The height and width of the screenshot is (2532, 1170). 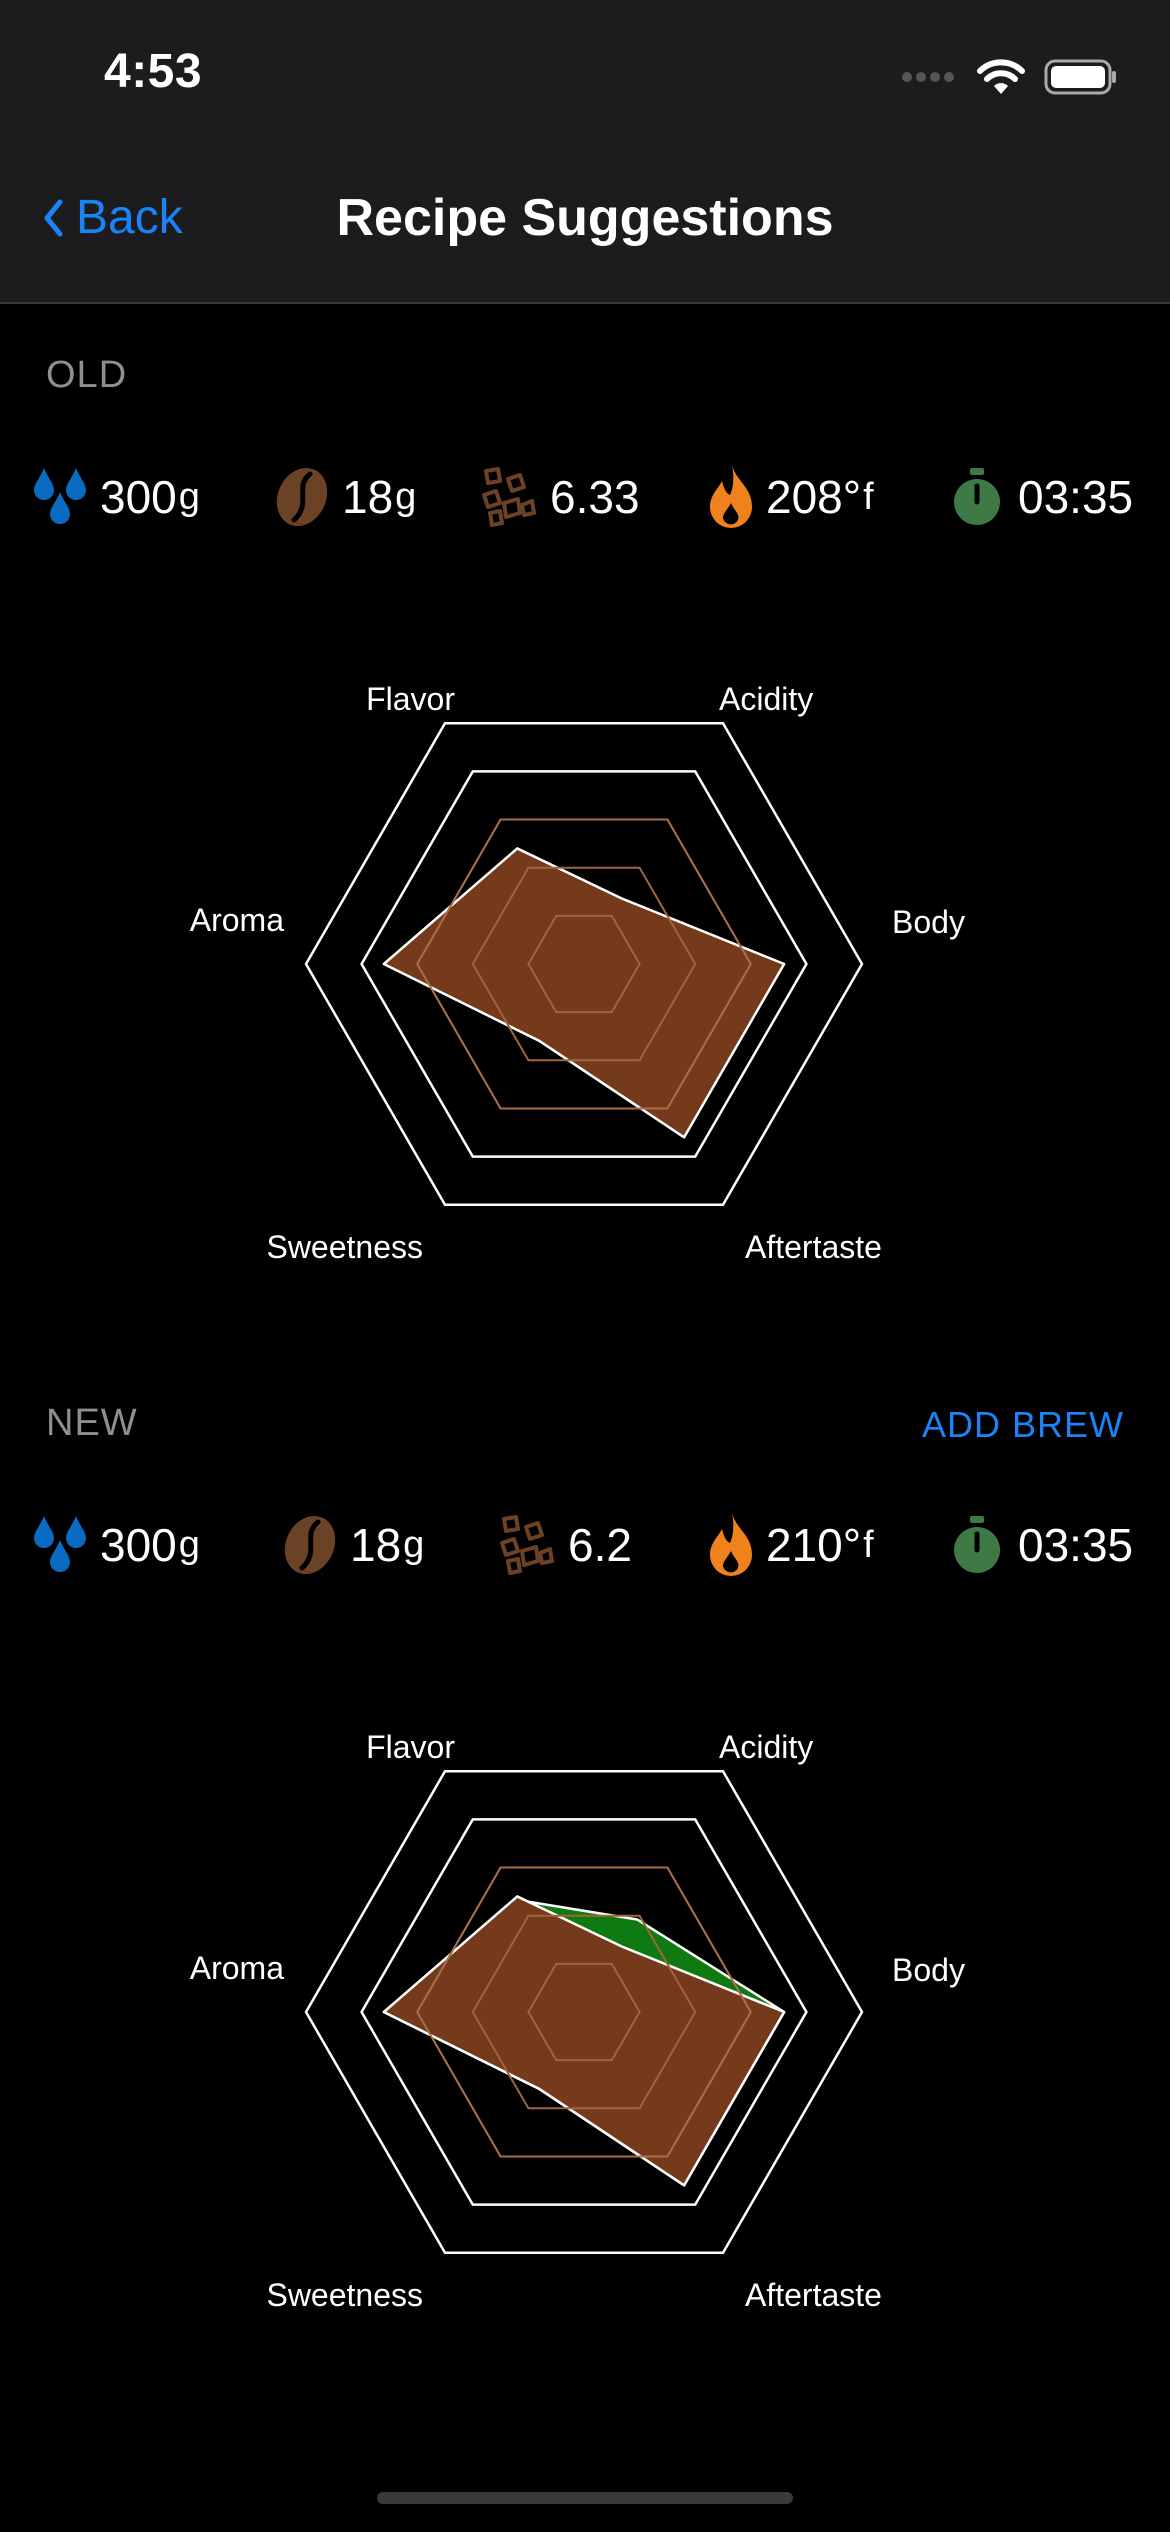 What do you see at coordinates (1080, 77) in the screenshot?
I see `battery-icon` at bounding box center [1080, 77].